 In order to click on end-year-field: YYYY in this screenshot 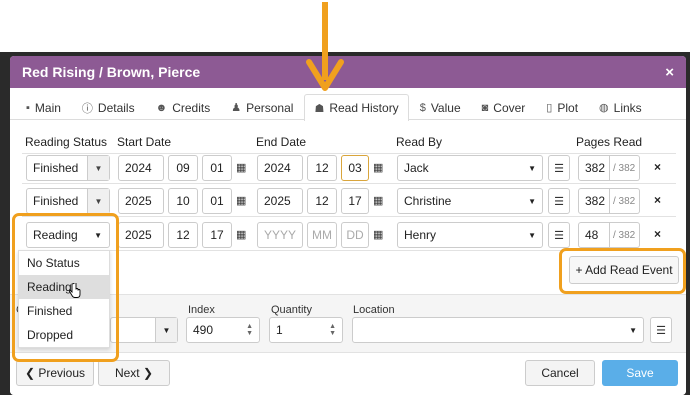, I will do `click(280, 235)`.